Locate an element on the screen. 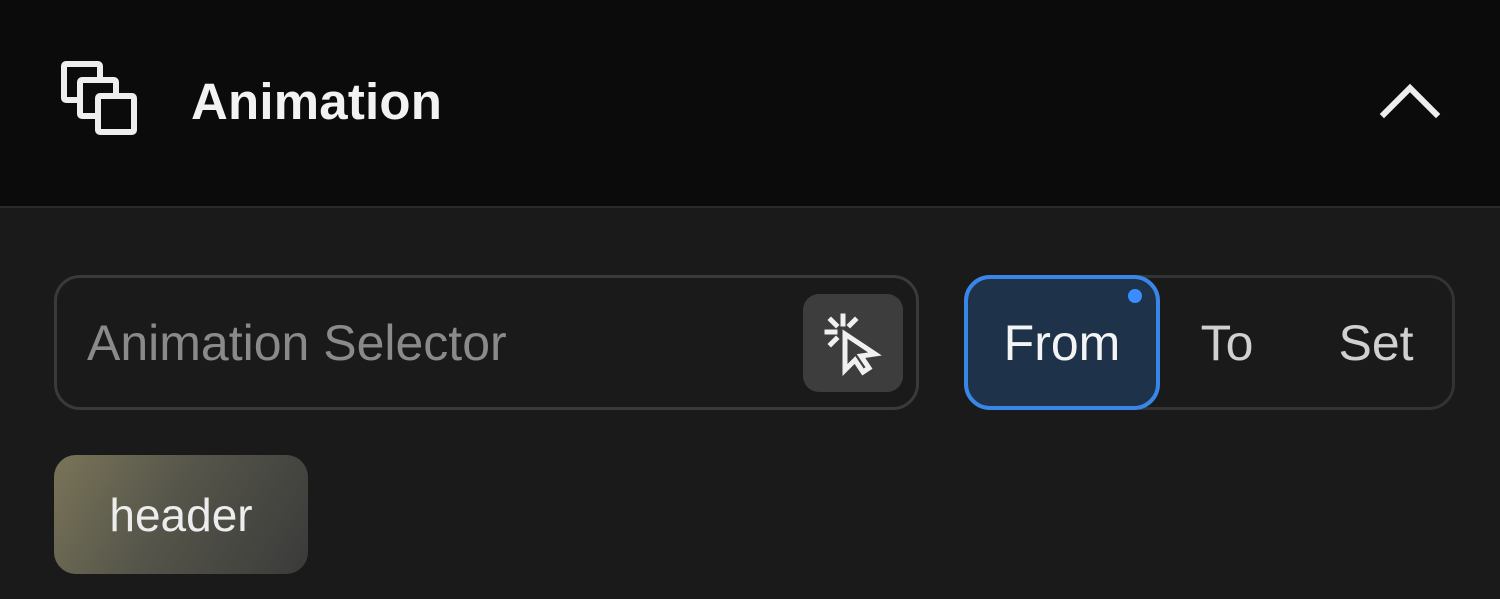  selector-tag-label: header is located at coordinates (181, 514).